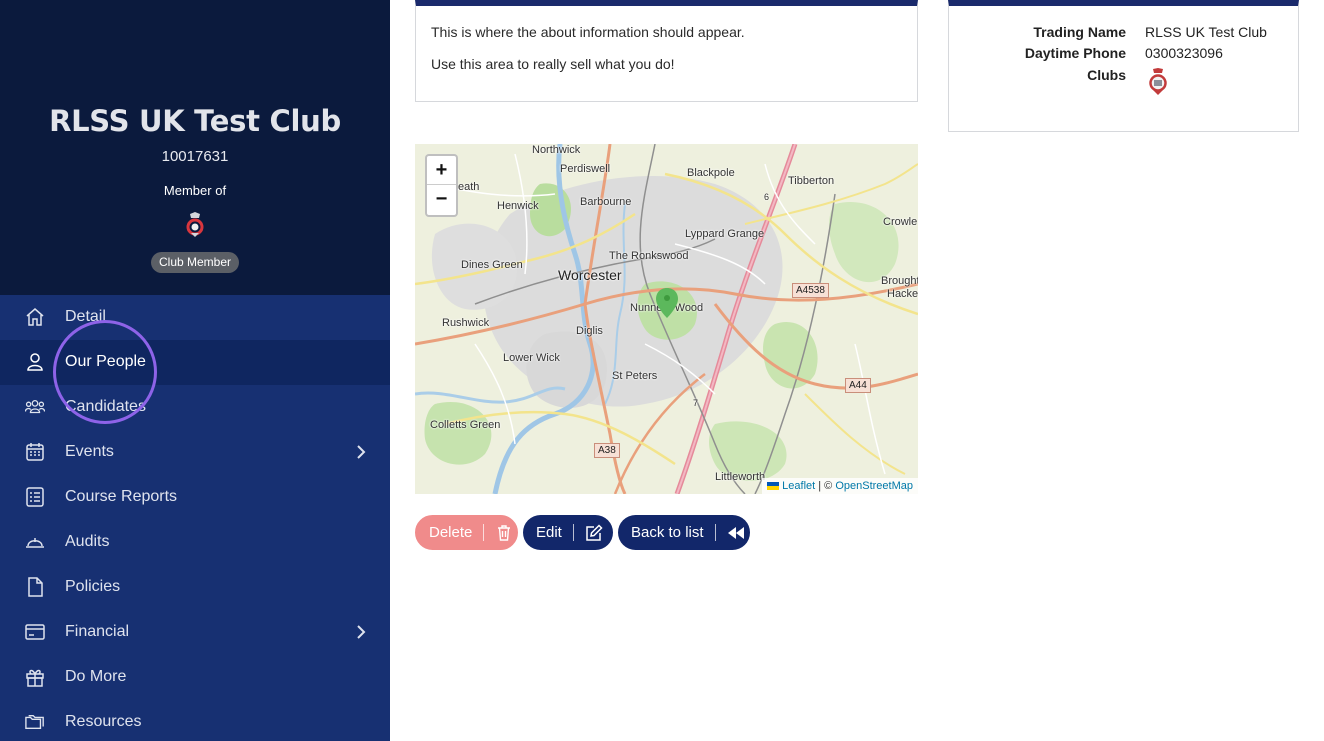 This screenshot has height=741, width=1324. I want to click on map-zoom-control: + −, so click(441, 185).